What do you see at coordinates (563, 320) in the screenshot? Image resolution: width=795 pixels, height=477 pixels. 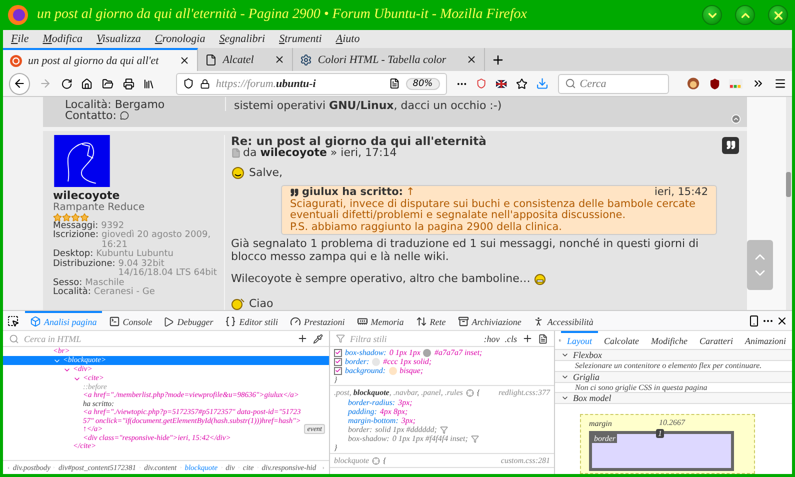 I see `devtools-tab: Accessibilità` at bounding box center [563, 320].